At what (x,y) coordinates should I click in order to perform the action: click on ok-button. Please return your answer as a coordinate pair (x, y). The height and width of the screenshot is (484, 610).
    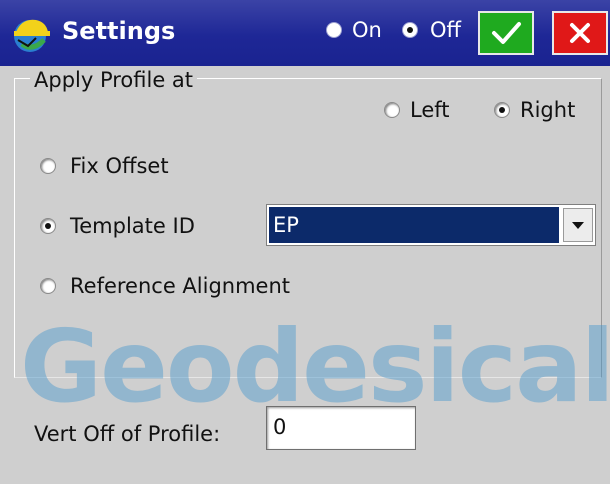
    Looking at the image, I should click on (506, 33).